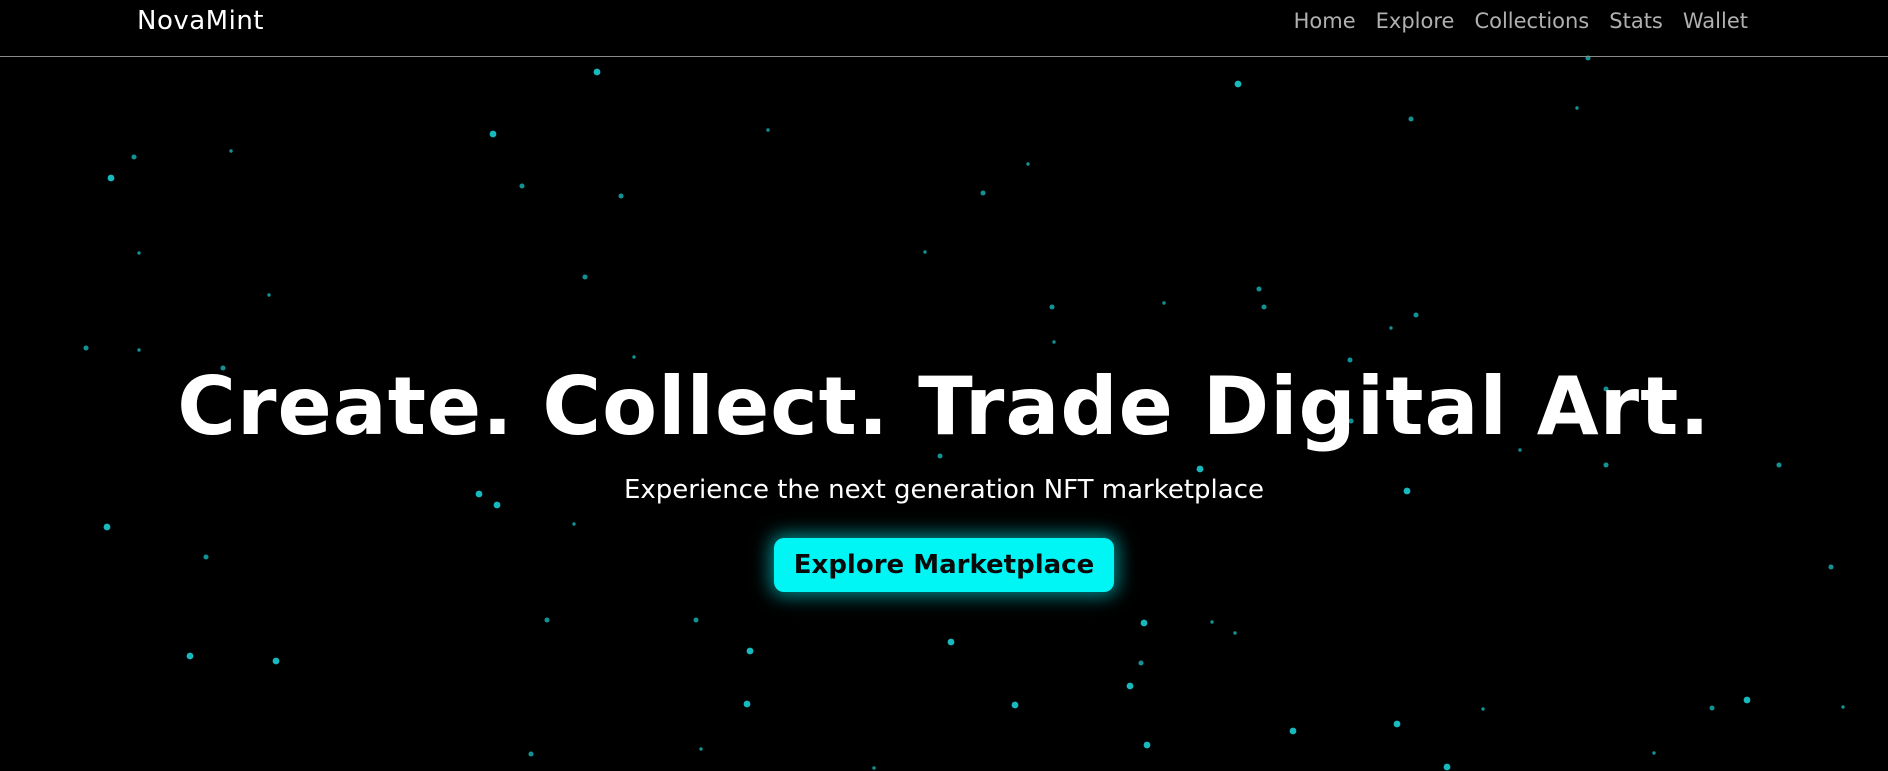 The image size is (1888, 771). What do you see at coordinates (944, 565) in the screenshot?
I see `explore-marketplace-button: Explore Marketplace` at bounding box center [944, 565].